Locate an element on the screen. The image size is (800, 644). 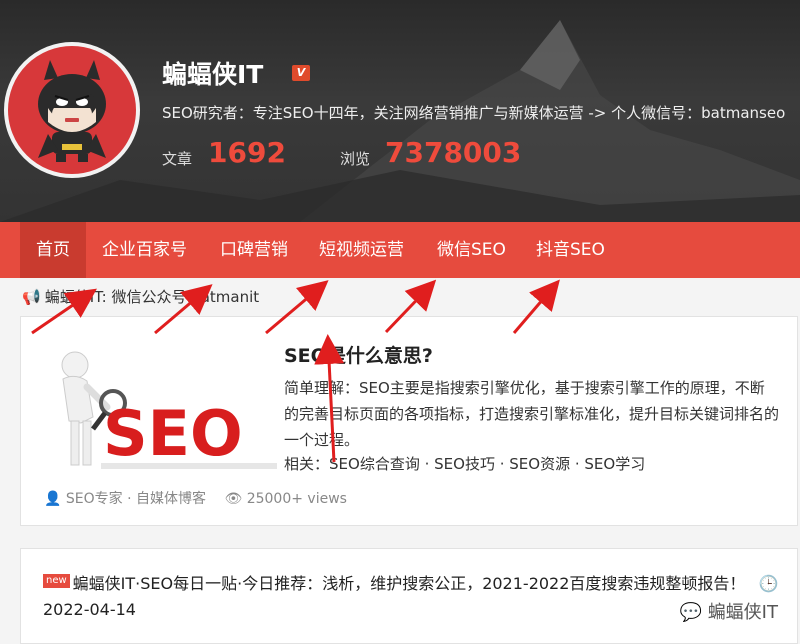
avatar is located at coordinates (72, 110).